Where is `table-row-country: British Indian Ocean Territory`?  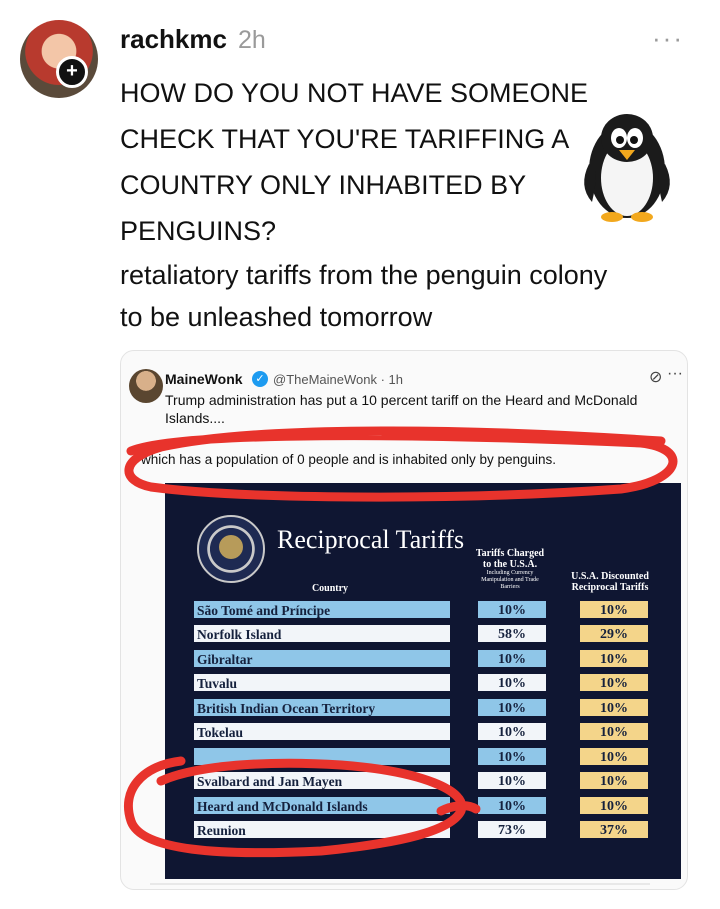 table-row-country: British Indian Ocean Territory is located at coordinates (322, 707).